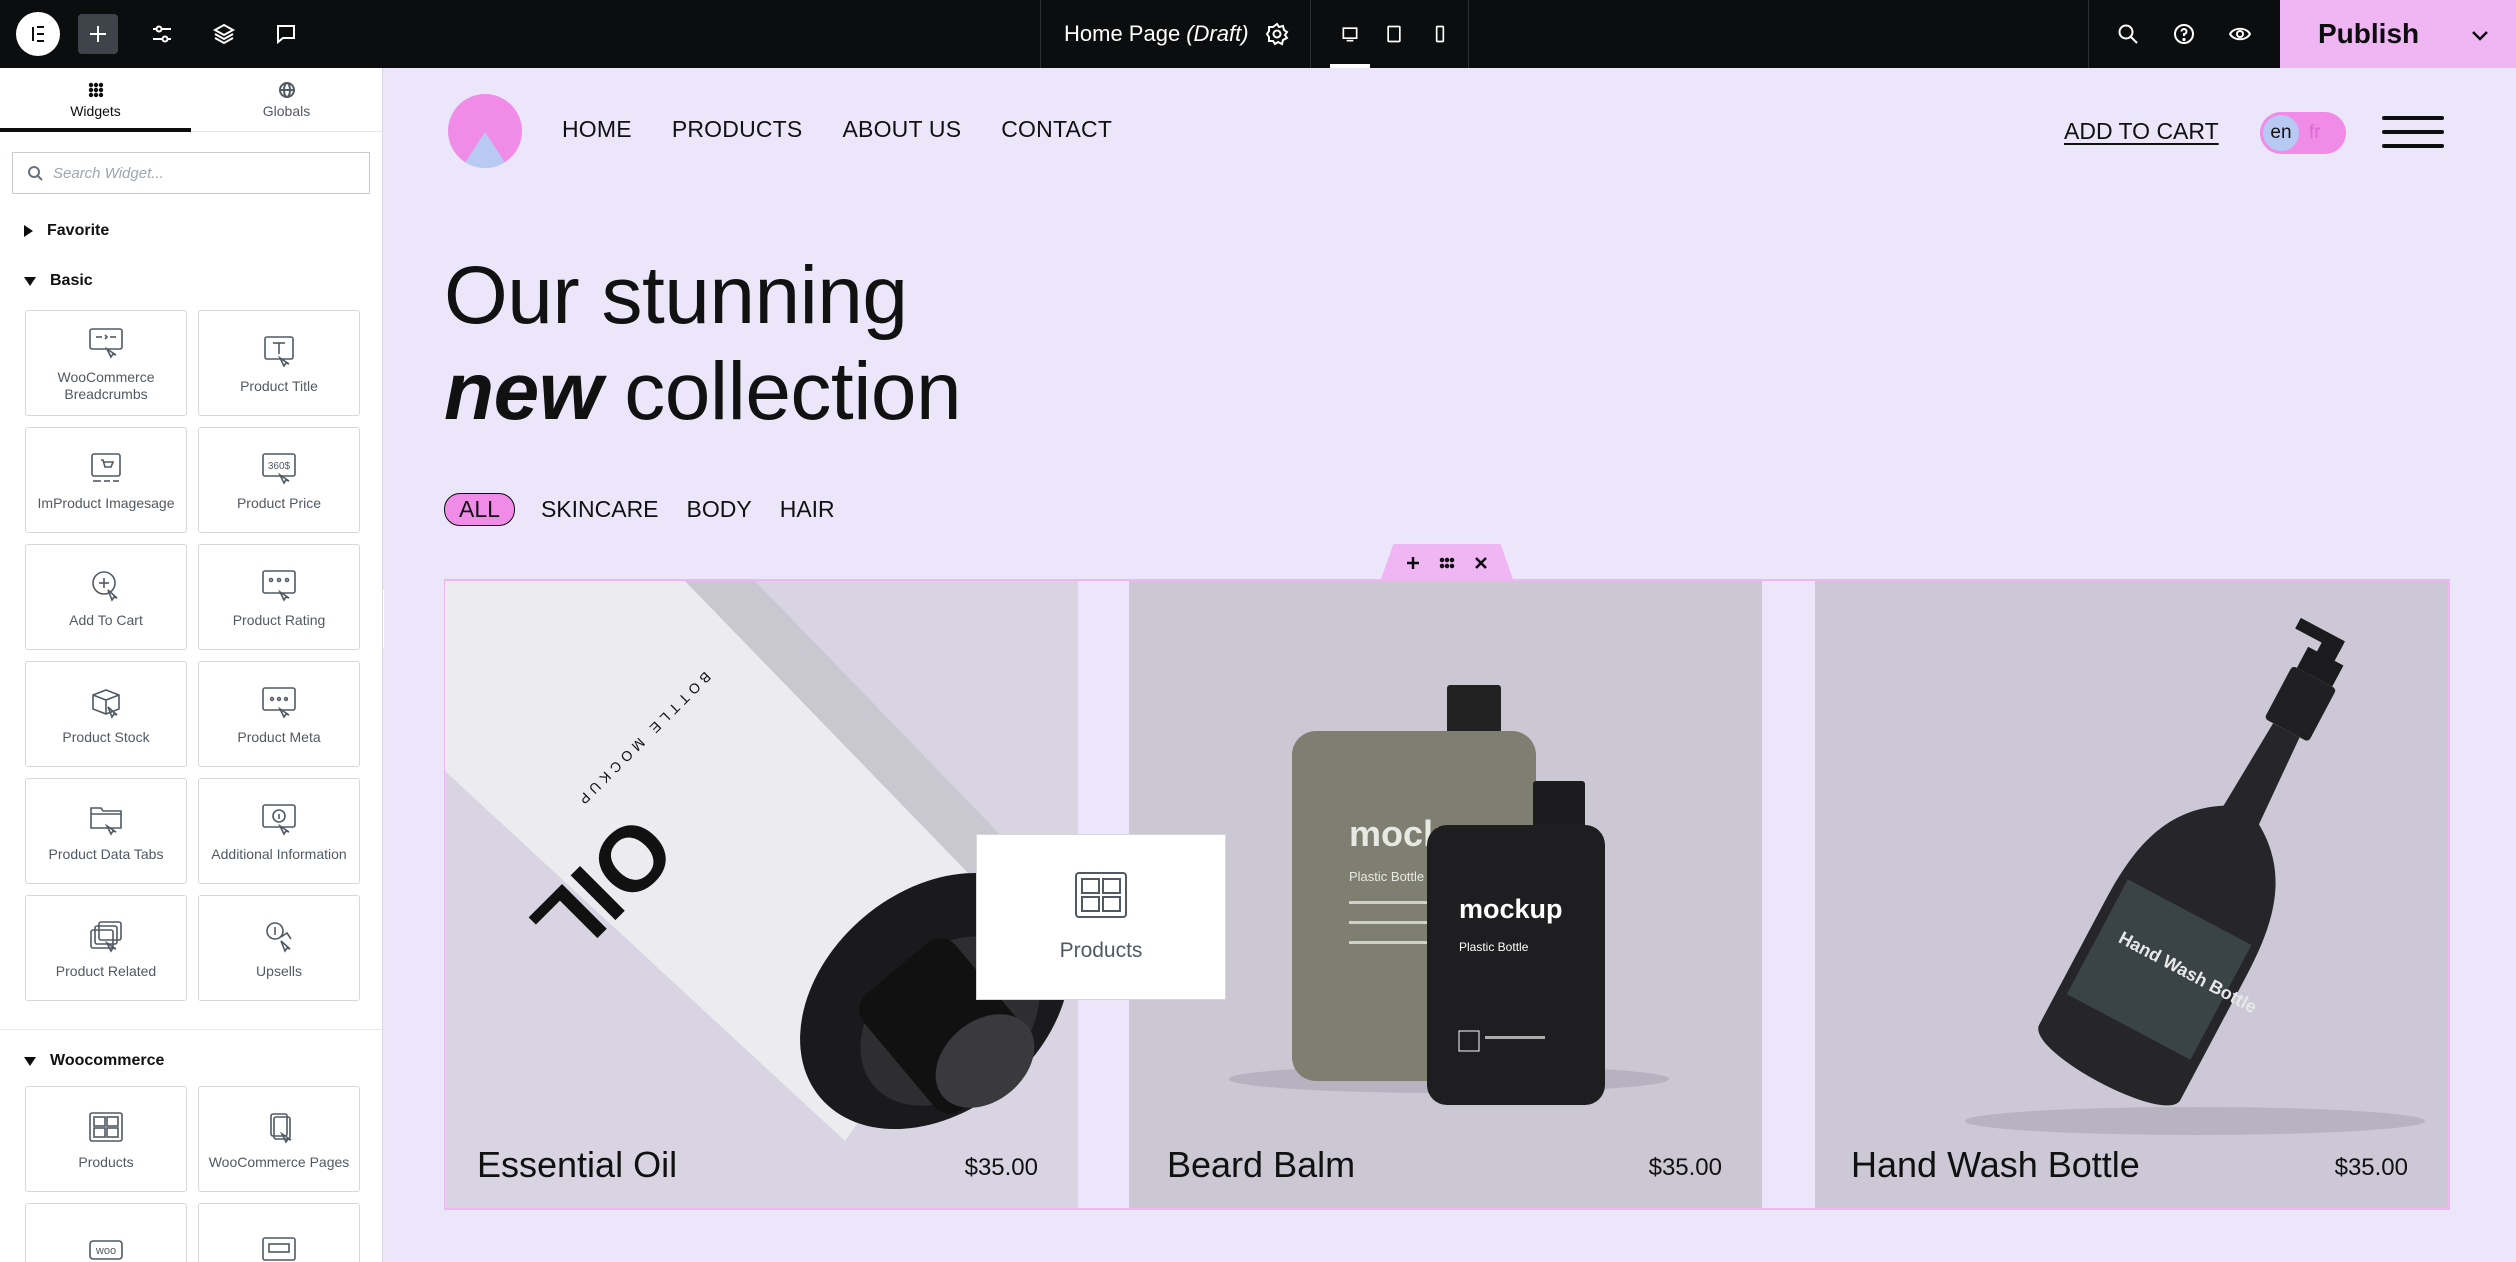 This screenshot has width=2516, height=1262. I want to click on lang-fr: fr, so click(2315, 133).